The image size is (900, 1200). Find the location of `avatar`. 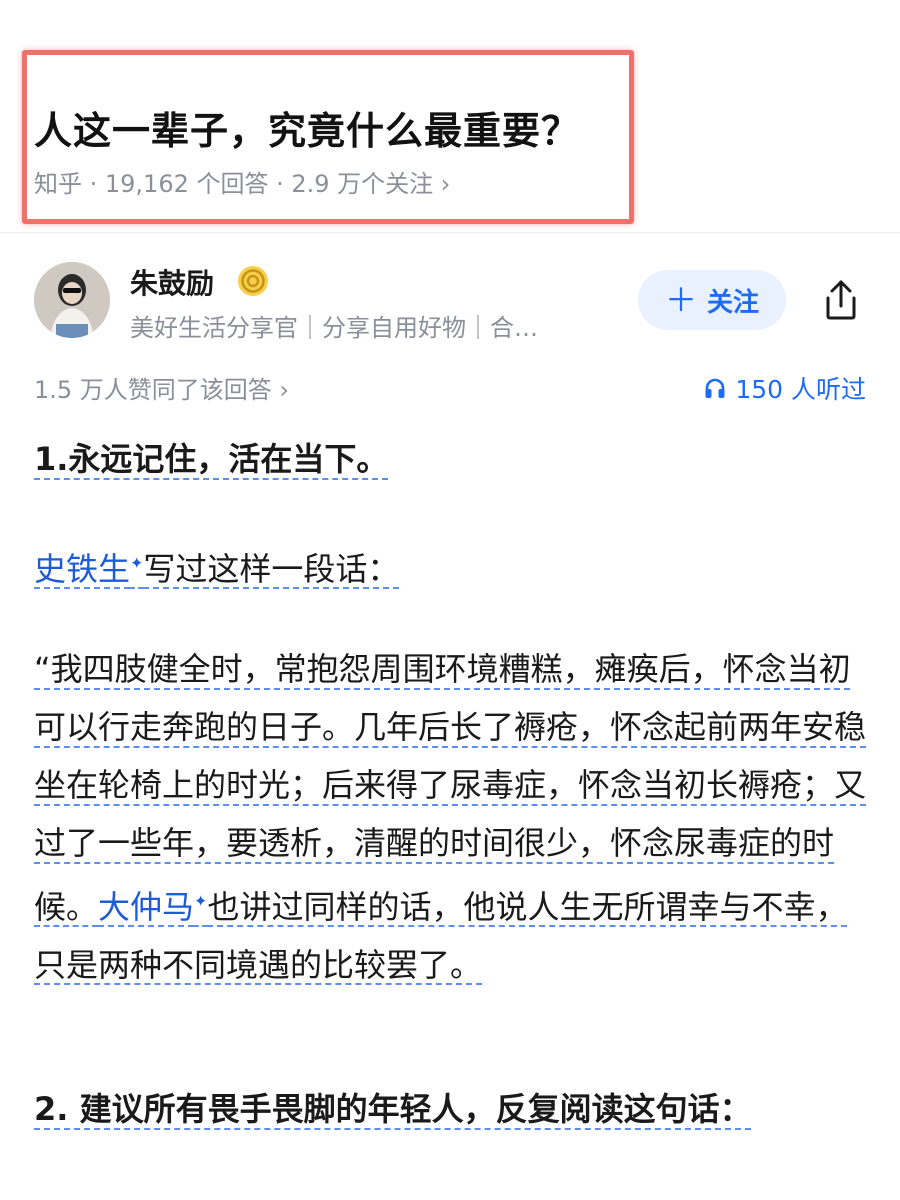

avatar is located at coordinates (72, 300).